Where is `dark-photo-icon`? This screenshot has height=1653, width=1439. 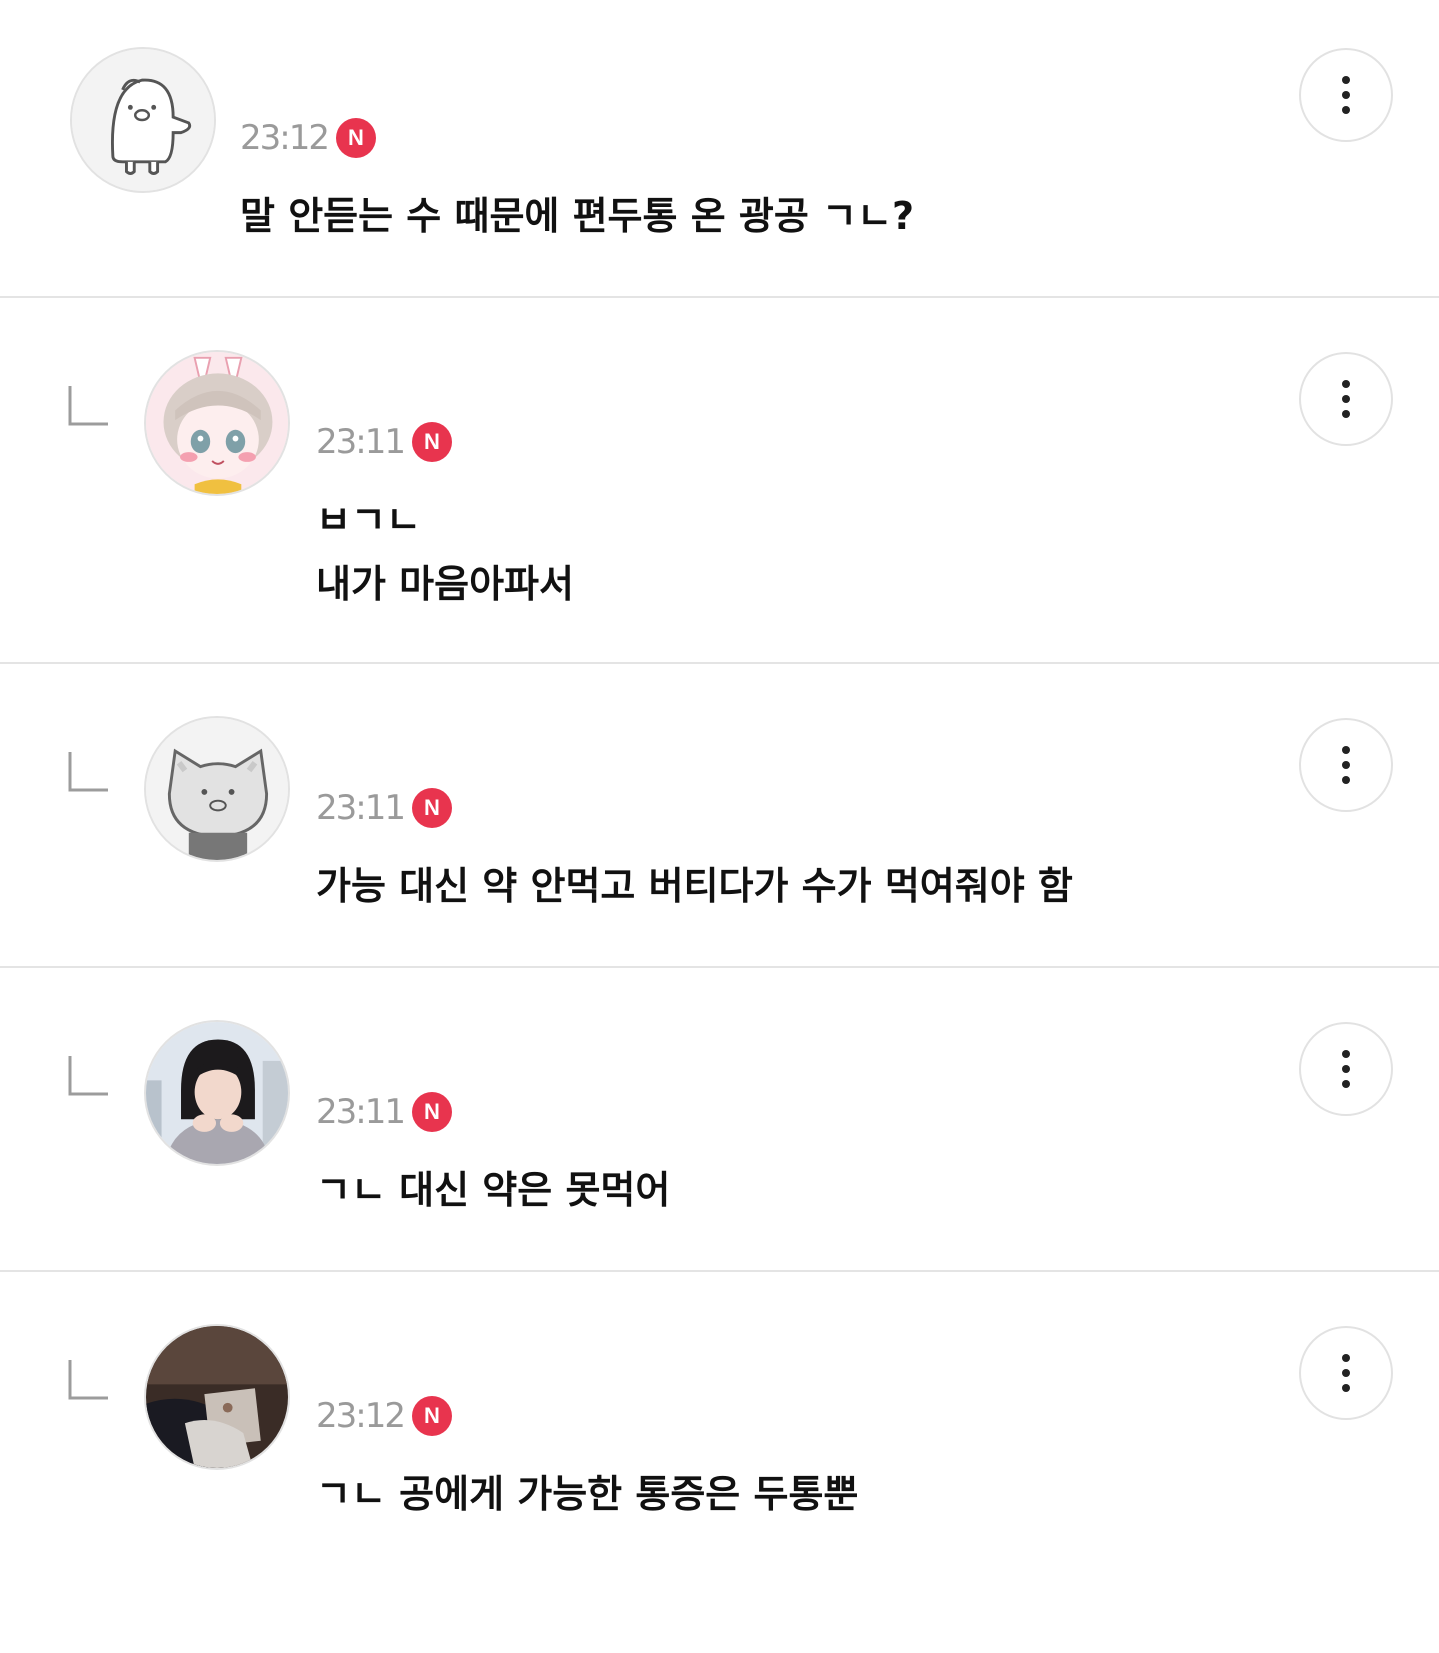
dark-photo-icon is located at coordinates (217, 1397).